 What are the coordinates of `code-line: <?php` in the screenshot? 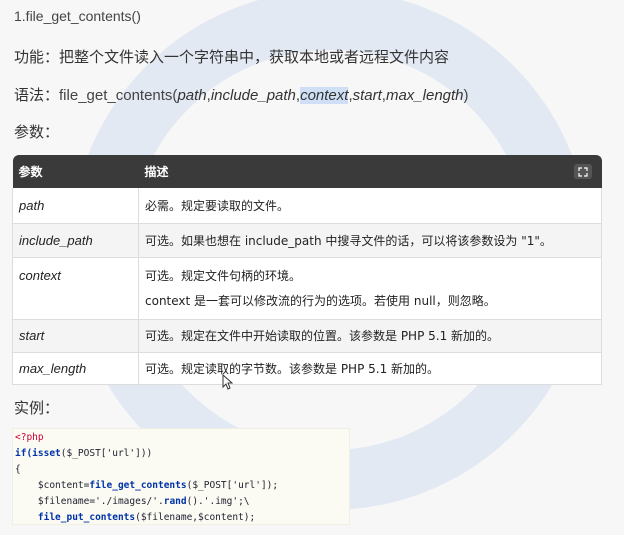 It's located at (29, 437).